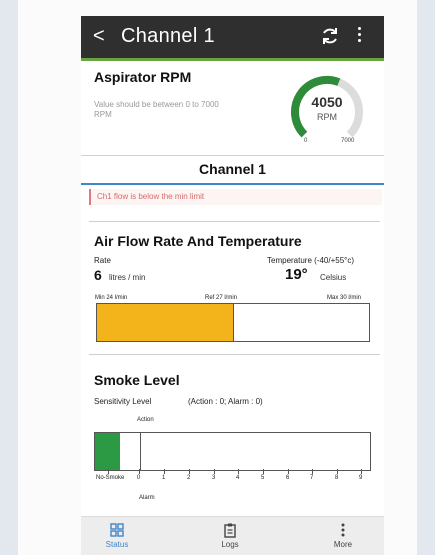 Image resolution: width=435 pixels, height=555 pixels. I want to click on nav-more: More, so click(343, 535).